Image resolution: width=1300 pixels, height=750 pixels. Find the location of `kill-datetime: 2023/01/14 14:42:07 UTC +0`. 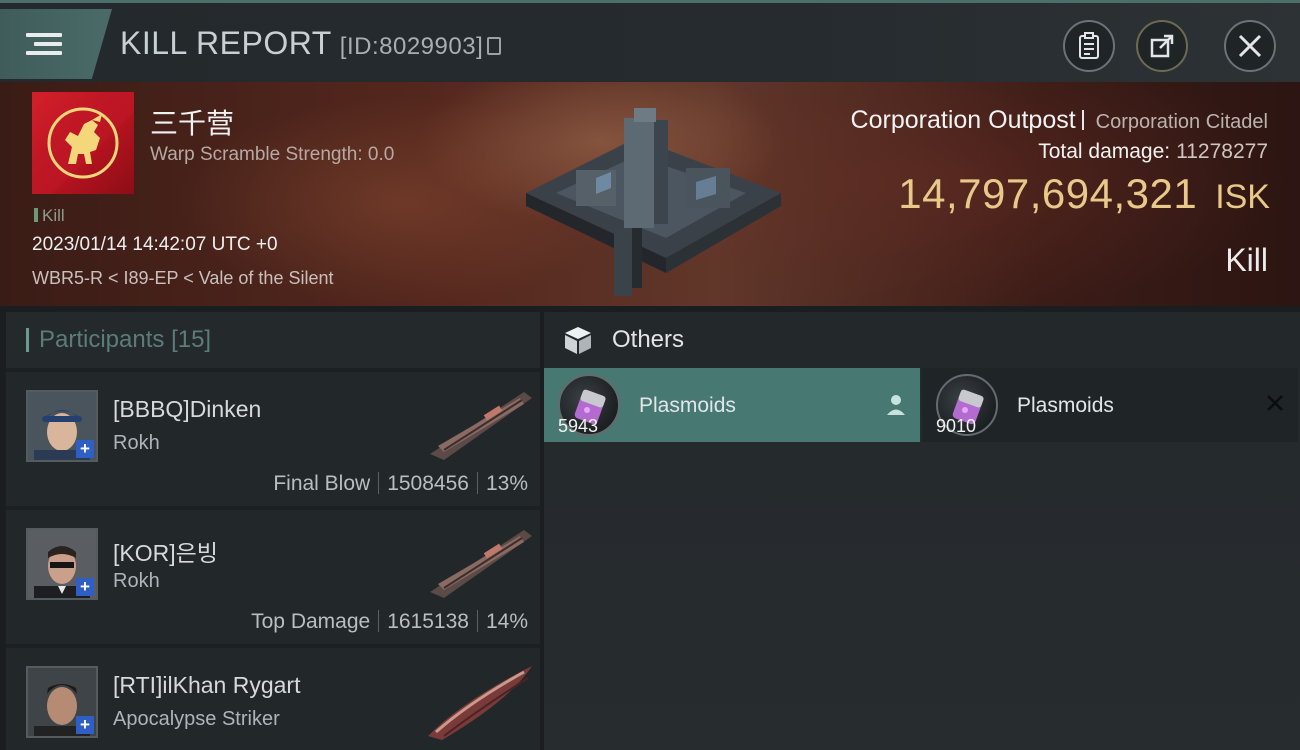

kill-datetime: 2023/01/14 14:42:07 UTC +0 is located at coordinates (155, 244).